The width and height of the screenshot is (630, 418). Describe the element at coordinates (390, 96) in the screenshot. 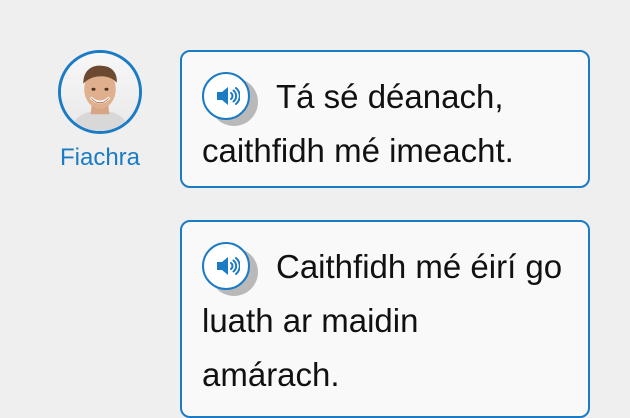

I see `message-text-line: Tá sé déanach,` at that location.